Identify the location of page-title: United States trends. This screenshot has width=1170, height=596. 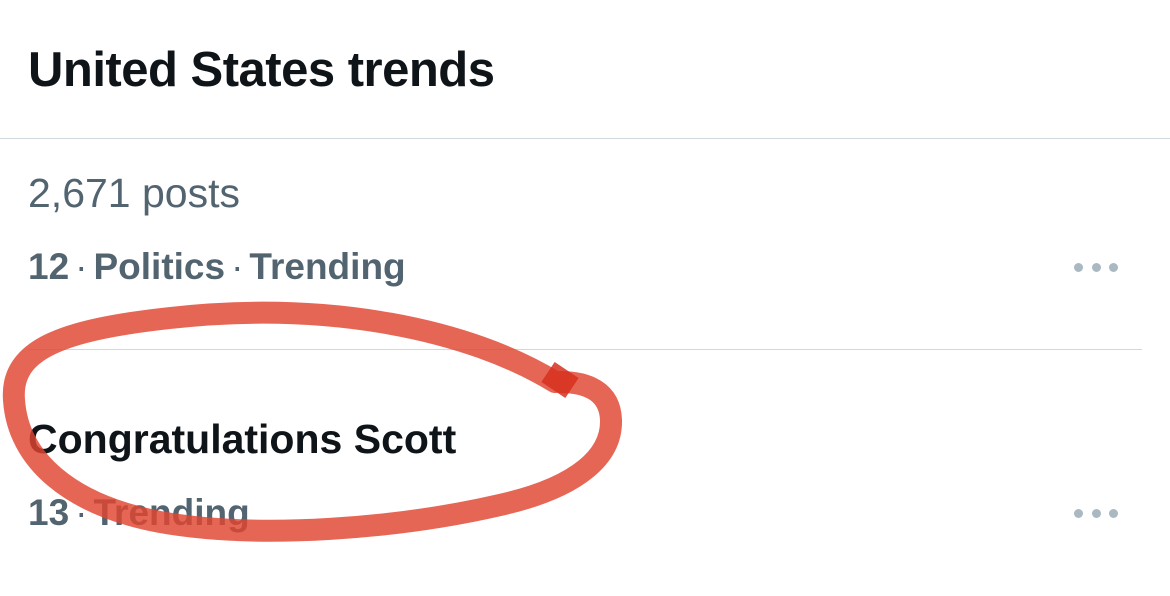
(261, 70).